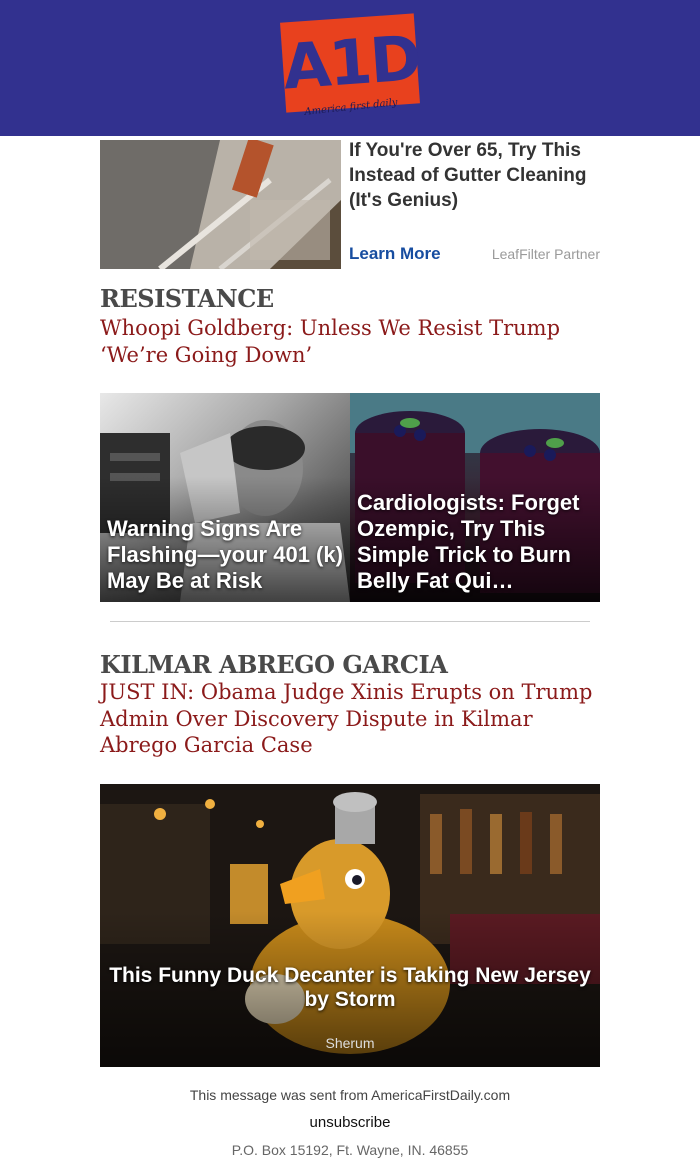  What do you see at coordinates (351, 62) in the screenshot?
I see `logo-text: A1D` at bounding box center [351, 62].